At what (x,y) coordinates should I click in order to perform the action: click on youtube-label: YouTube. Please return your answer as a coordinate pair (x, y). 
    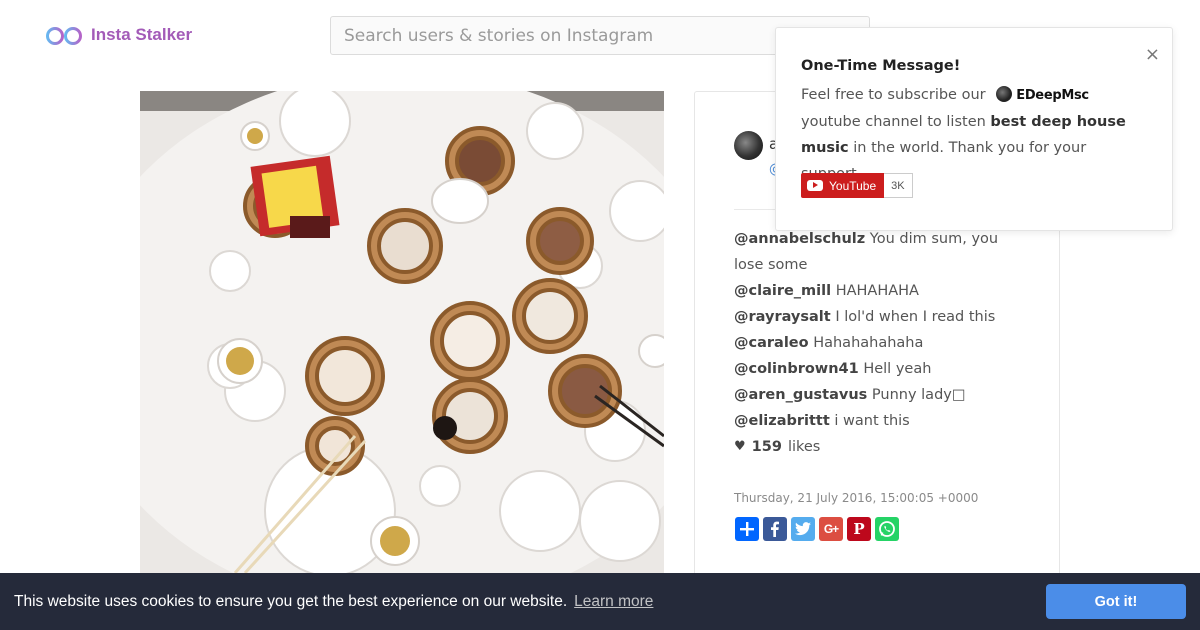
    Looking at the image, I should click on (853, 185).